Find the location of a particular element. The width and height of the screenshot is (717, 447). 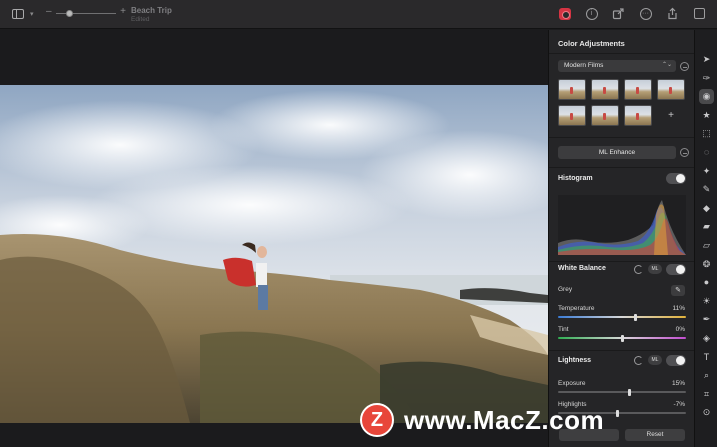

sidebar-icon is located at coordinates (18, 14).